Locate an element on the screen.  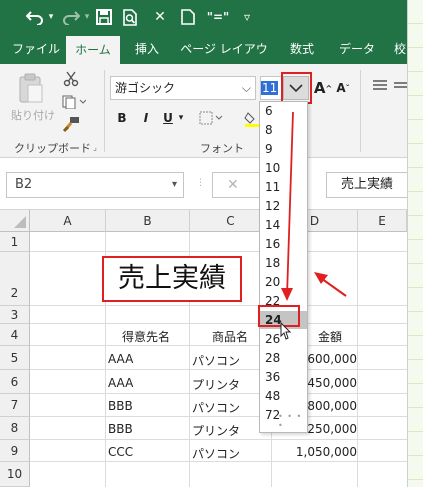
down-arrow-head is located at coordinates (287, 294).